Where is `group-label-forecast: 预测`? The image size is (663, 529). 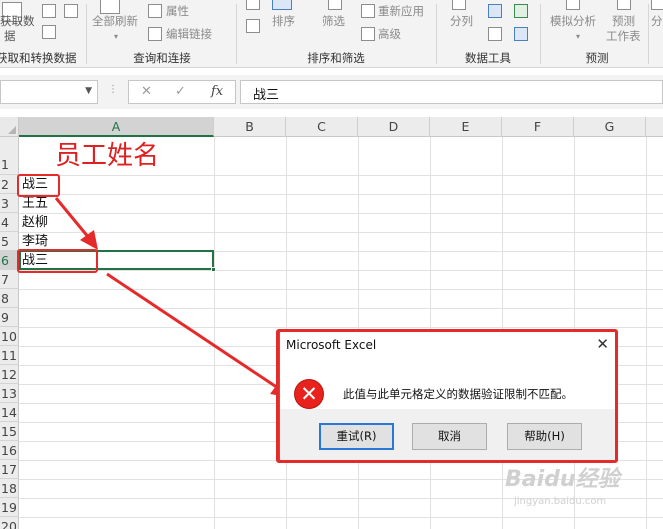 group-label-forecast: 预测 is located at coordinates (597, 58).